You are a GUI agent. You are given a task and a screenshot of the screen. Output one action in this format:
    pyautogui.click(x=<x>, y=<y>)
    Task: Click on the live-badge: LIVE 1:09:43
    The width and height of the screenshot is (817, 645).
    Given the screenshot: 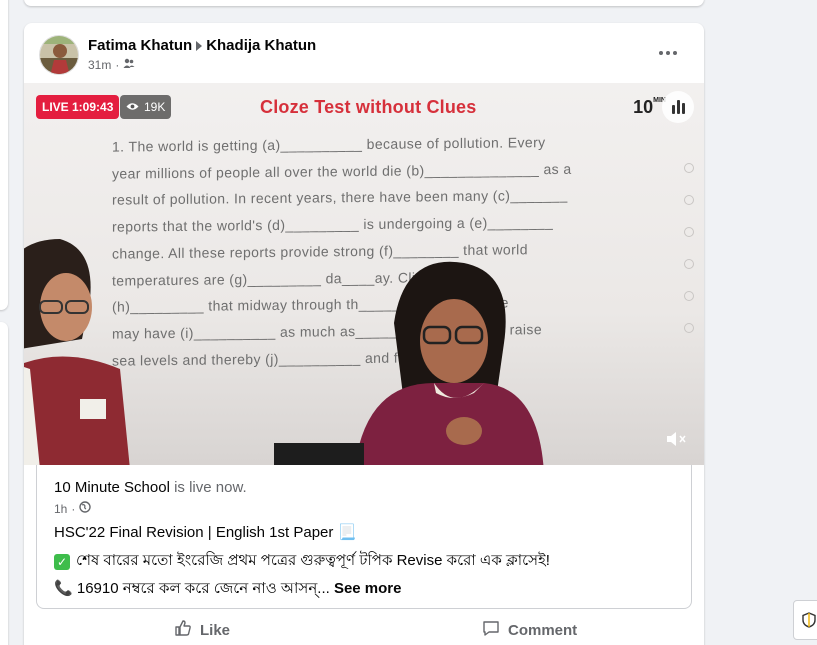 What is the action you would take?
    pyautogui.click(x=78, y=107)
    